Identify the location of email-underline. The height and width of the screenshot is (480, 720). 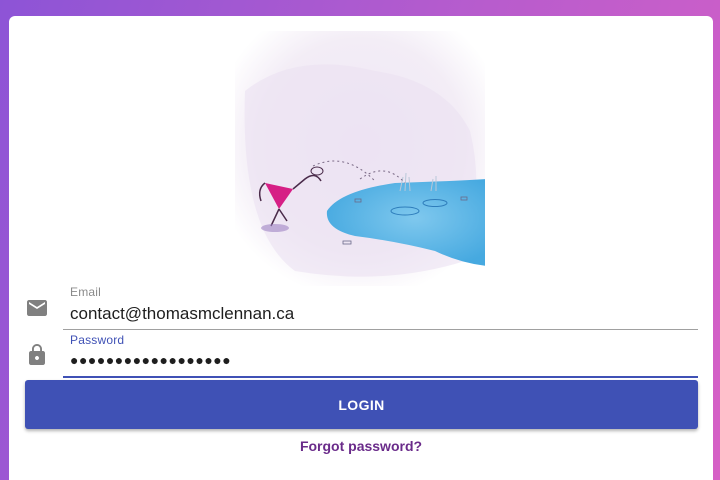
(380, 329).